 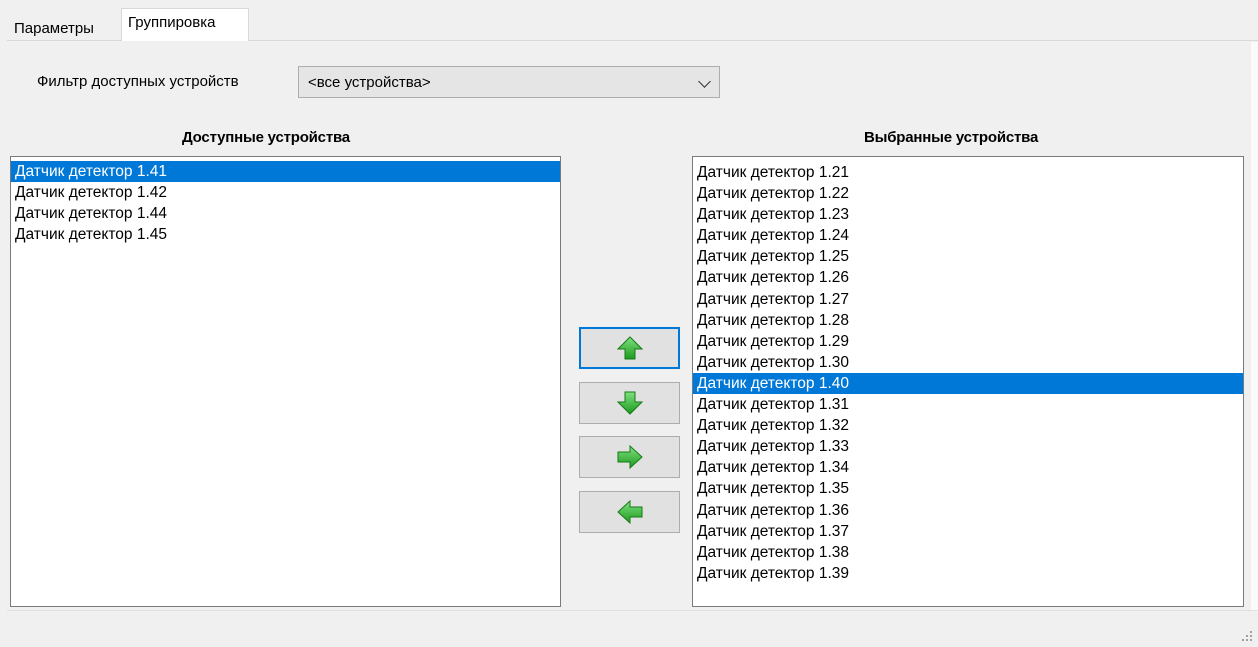 I want to click on selected-devices-title: Выбранные устройства, so click(x=951, y=137).